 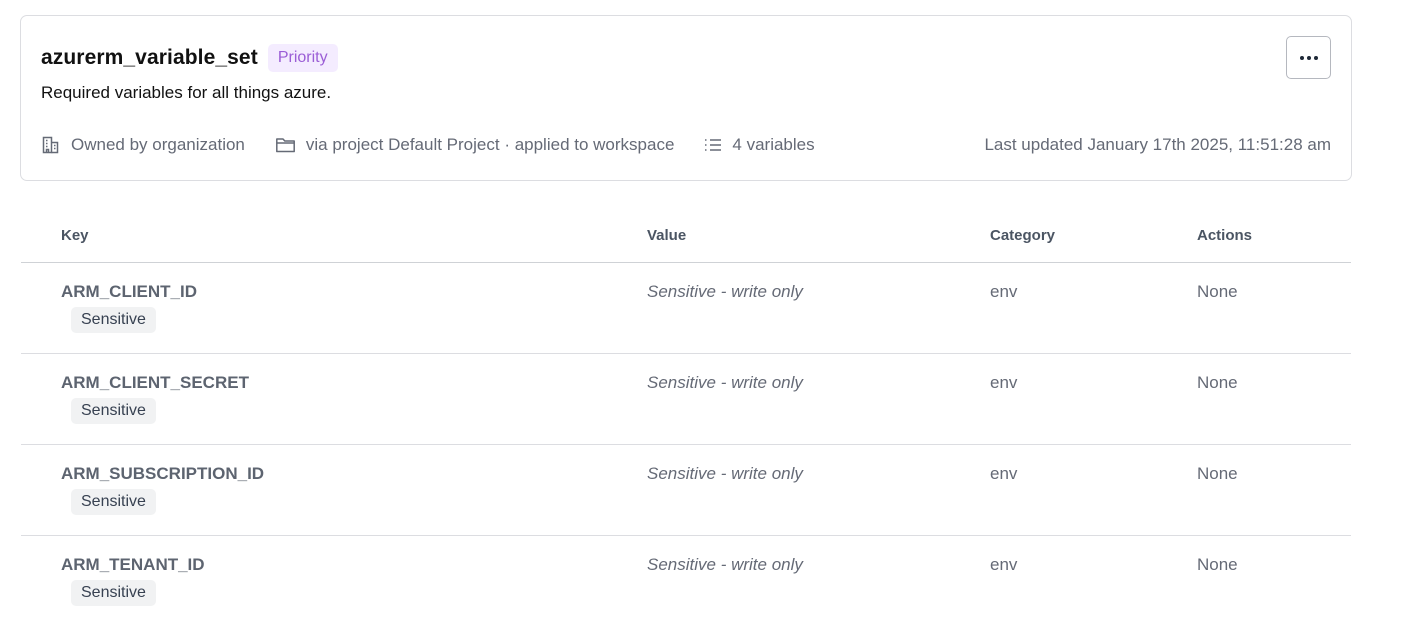 I want to click on header-value: Value, so click(x=818, y=236).